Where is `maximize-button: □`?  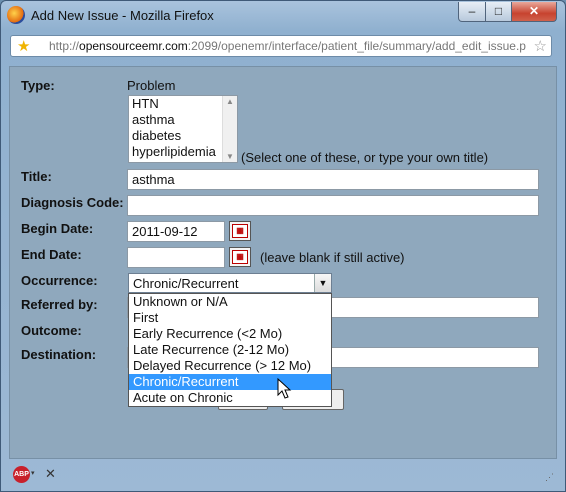 maximize-button: □ is located at coordinates (498, 12).